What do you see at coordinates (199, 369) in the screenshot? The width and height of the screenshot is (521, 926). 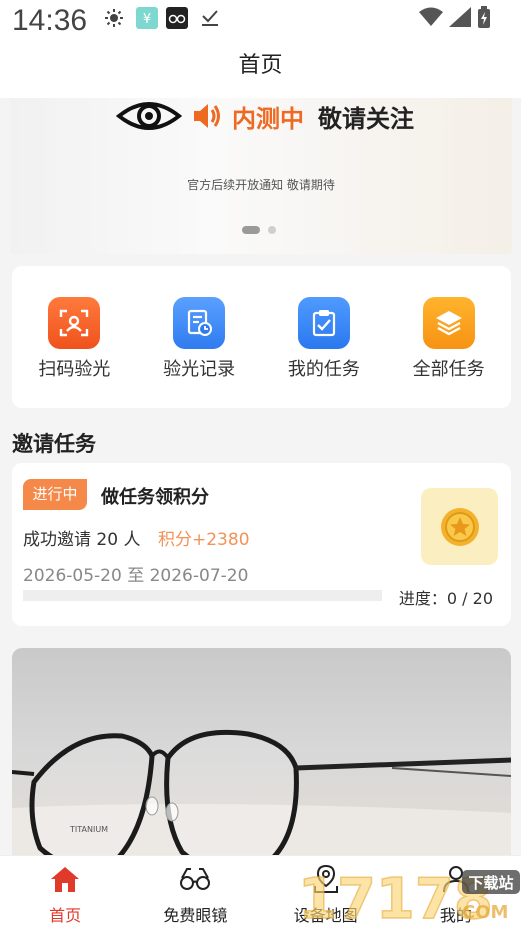 I see `quick-action-label: 验光记录` at bounding box center [199, 369].